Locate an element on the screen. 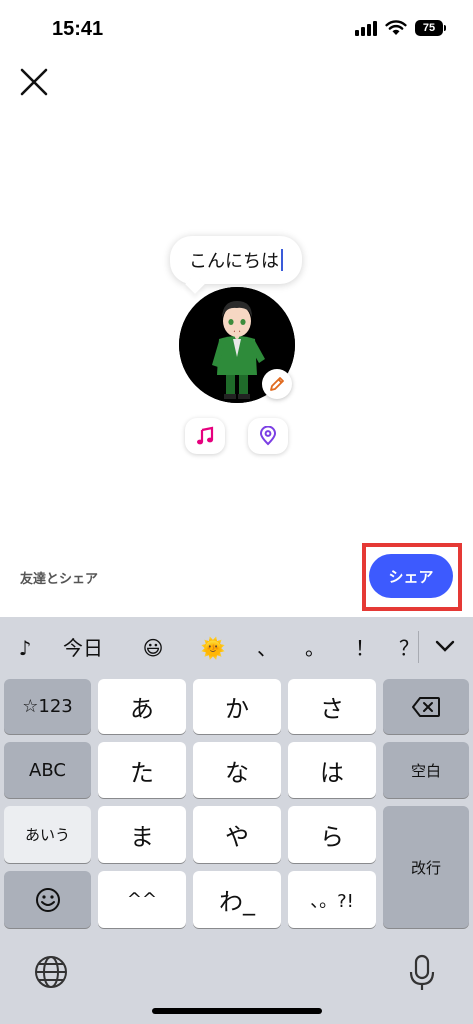 Image resolution: width=473 pixels, height=1024 pixels. music-note-icon is located at coordinates (205, 435).